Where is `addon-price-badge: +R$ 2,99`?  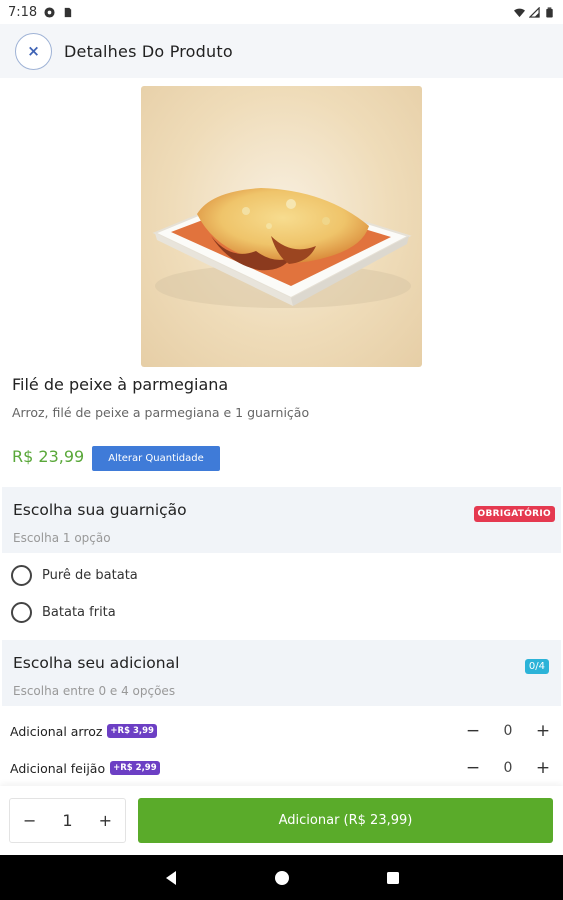 addon-price-badge: +R$ 2,99 is located at coordinates (135, 768).